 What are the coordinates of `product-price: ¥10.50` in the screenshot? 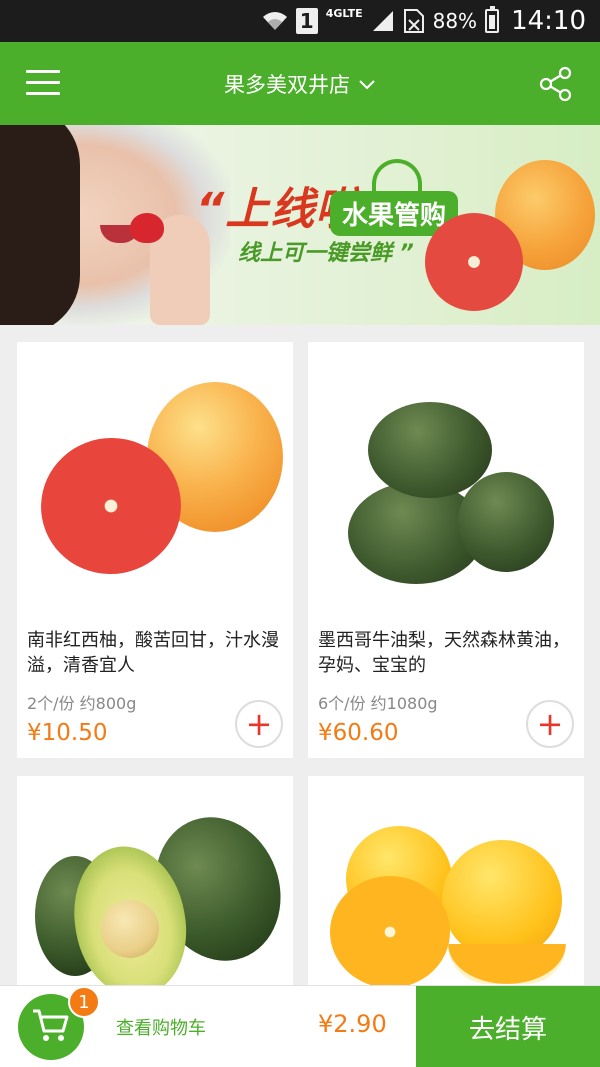 It's located at (67, 733).